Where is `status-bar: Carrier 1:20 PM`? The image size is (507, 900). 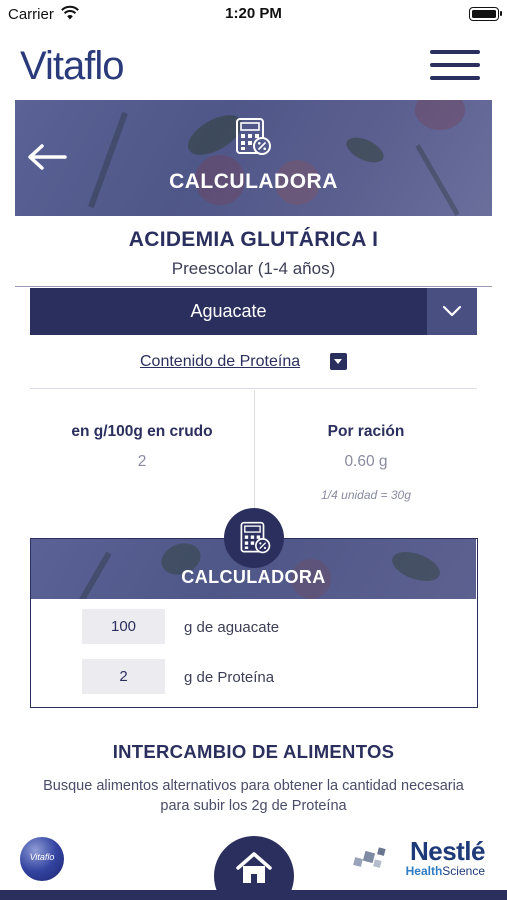 status-bar: Carrier 1:20 PM is located at coordinates (253, 14).